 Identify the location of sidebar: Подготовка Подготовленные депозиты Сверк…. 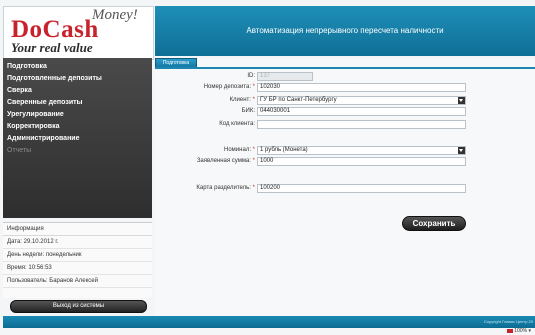
(77, 138).